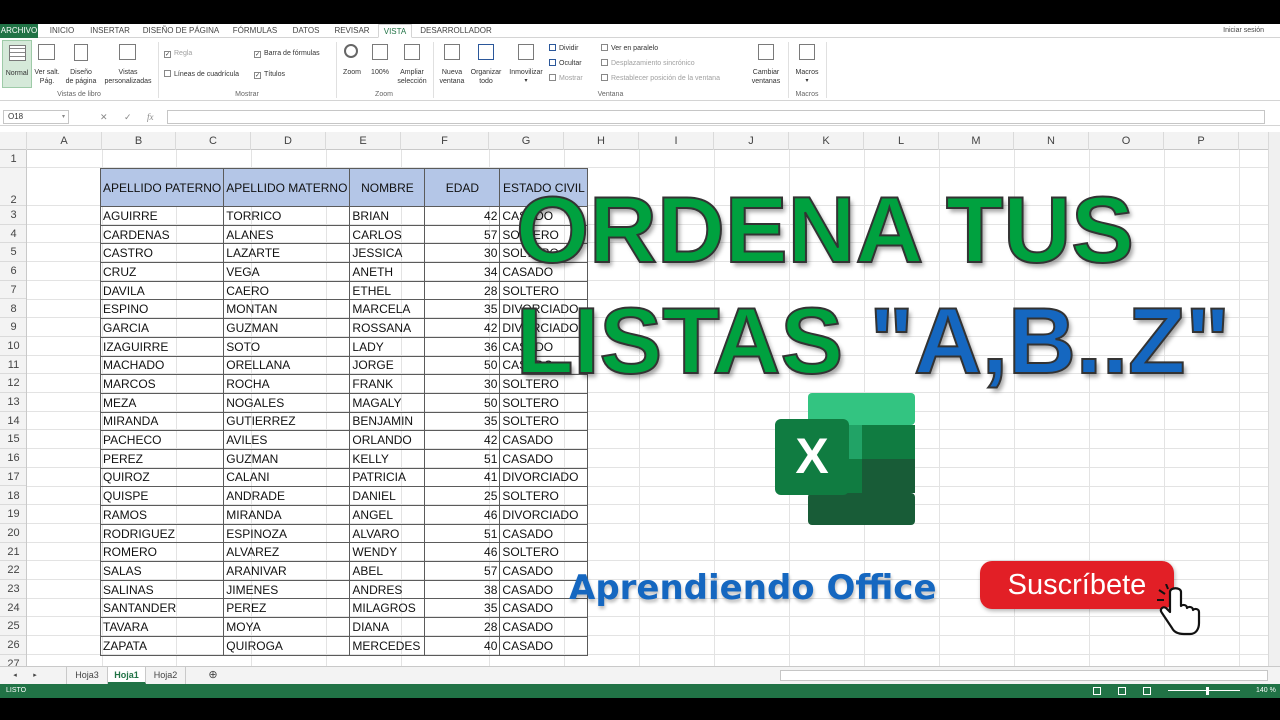 This screenshot has height=720, width=1280. What do you see at coordinates (13, 533) in the screenshot?
I see `row-header: 20` at bounding box center [13, 533].